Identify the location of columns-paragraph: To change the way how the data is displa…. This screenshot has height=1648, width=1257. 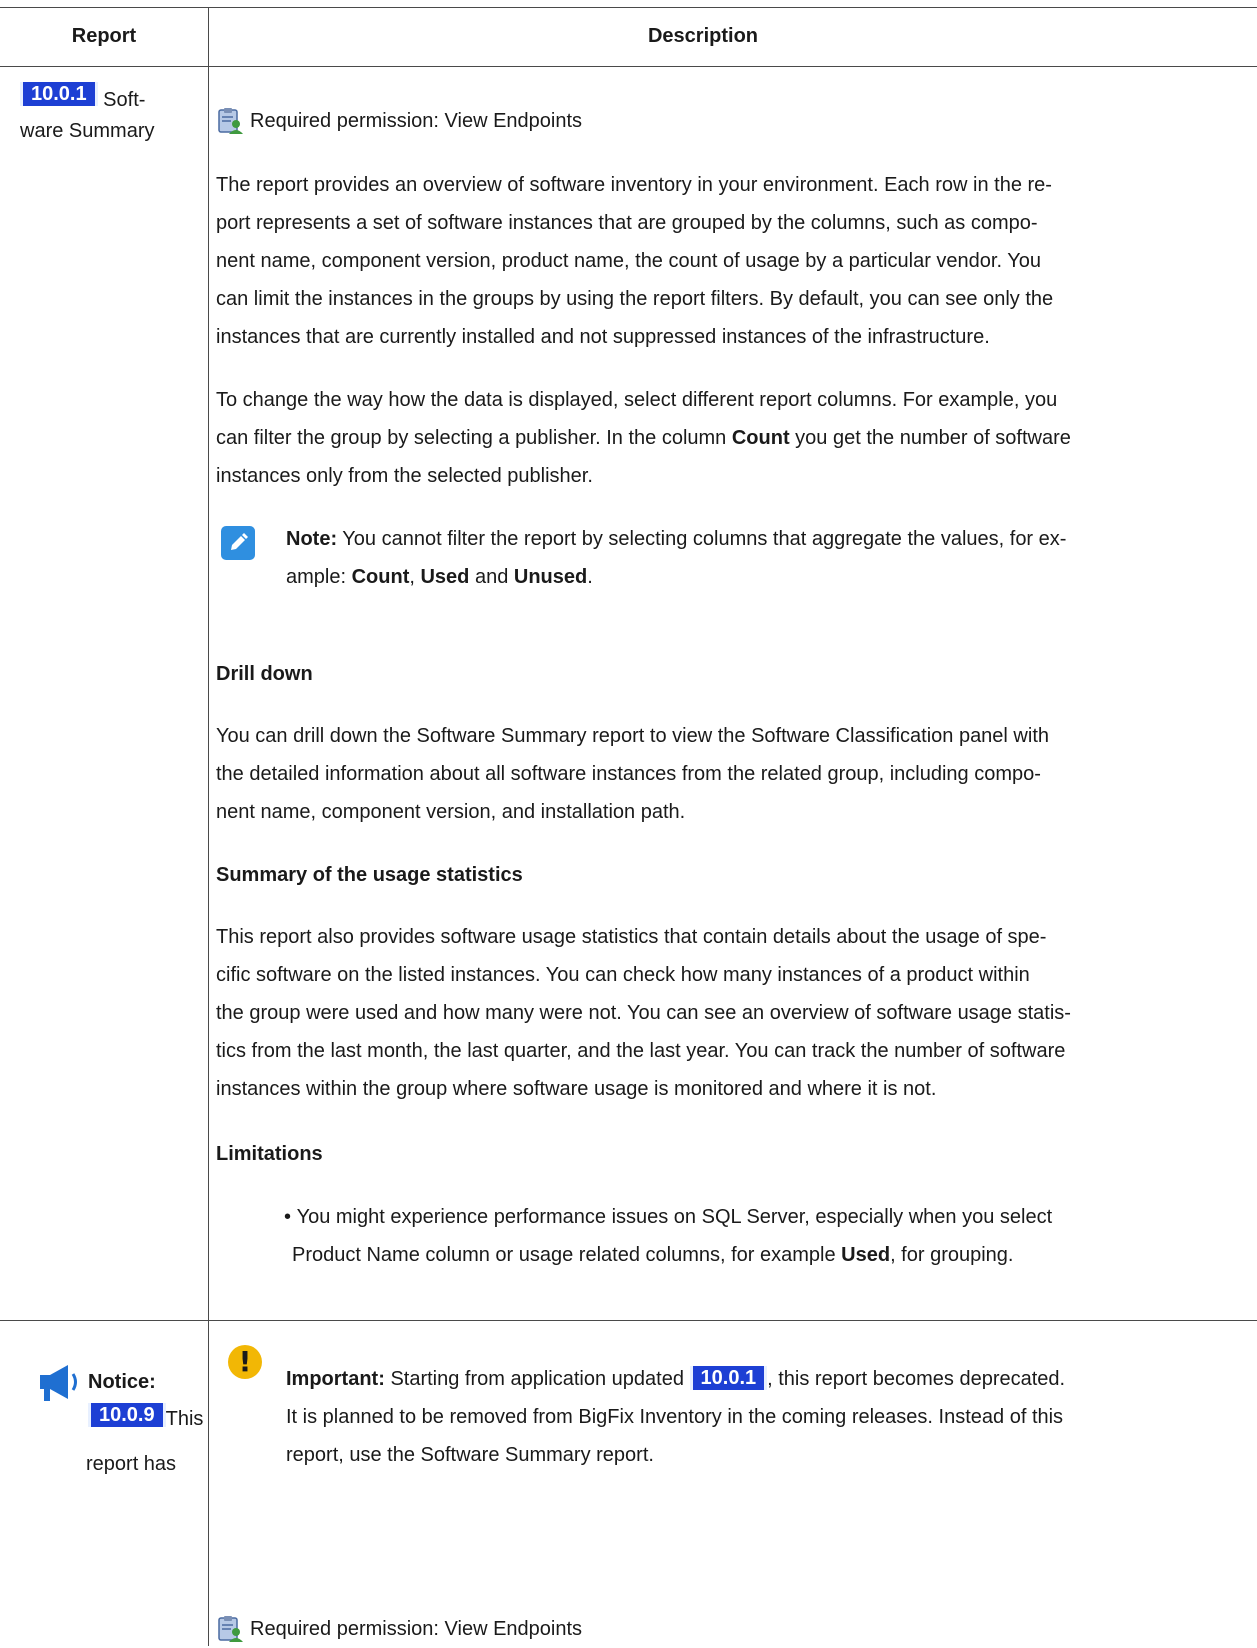
(736, 438).